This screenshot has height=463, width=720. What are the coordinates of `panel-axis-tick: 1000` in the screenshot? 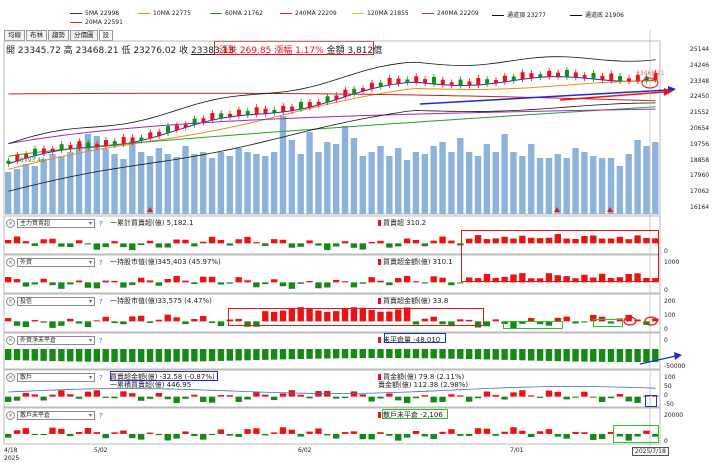 It's located at (672, 262).